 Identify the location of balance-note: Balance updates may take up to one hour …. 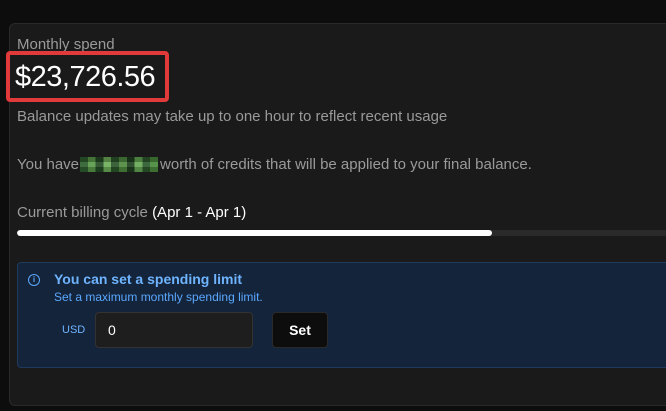
(232, 116).